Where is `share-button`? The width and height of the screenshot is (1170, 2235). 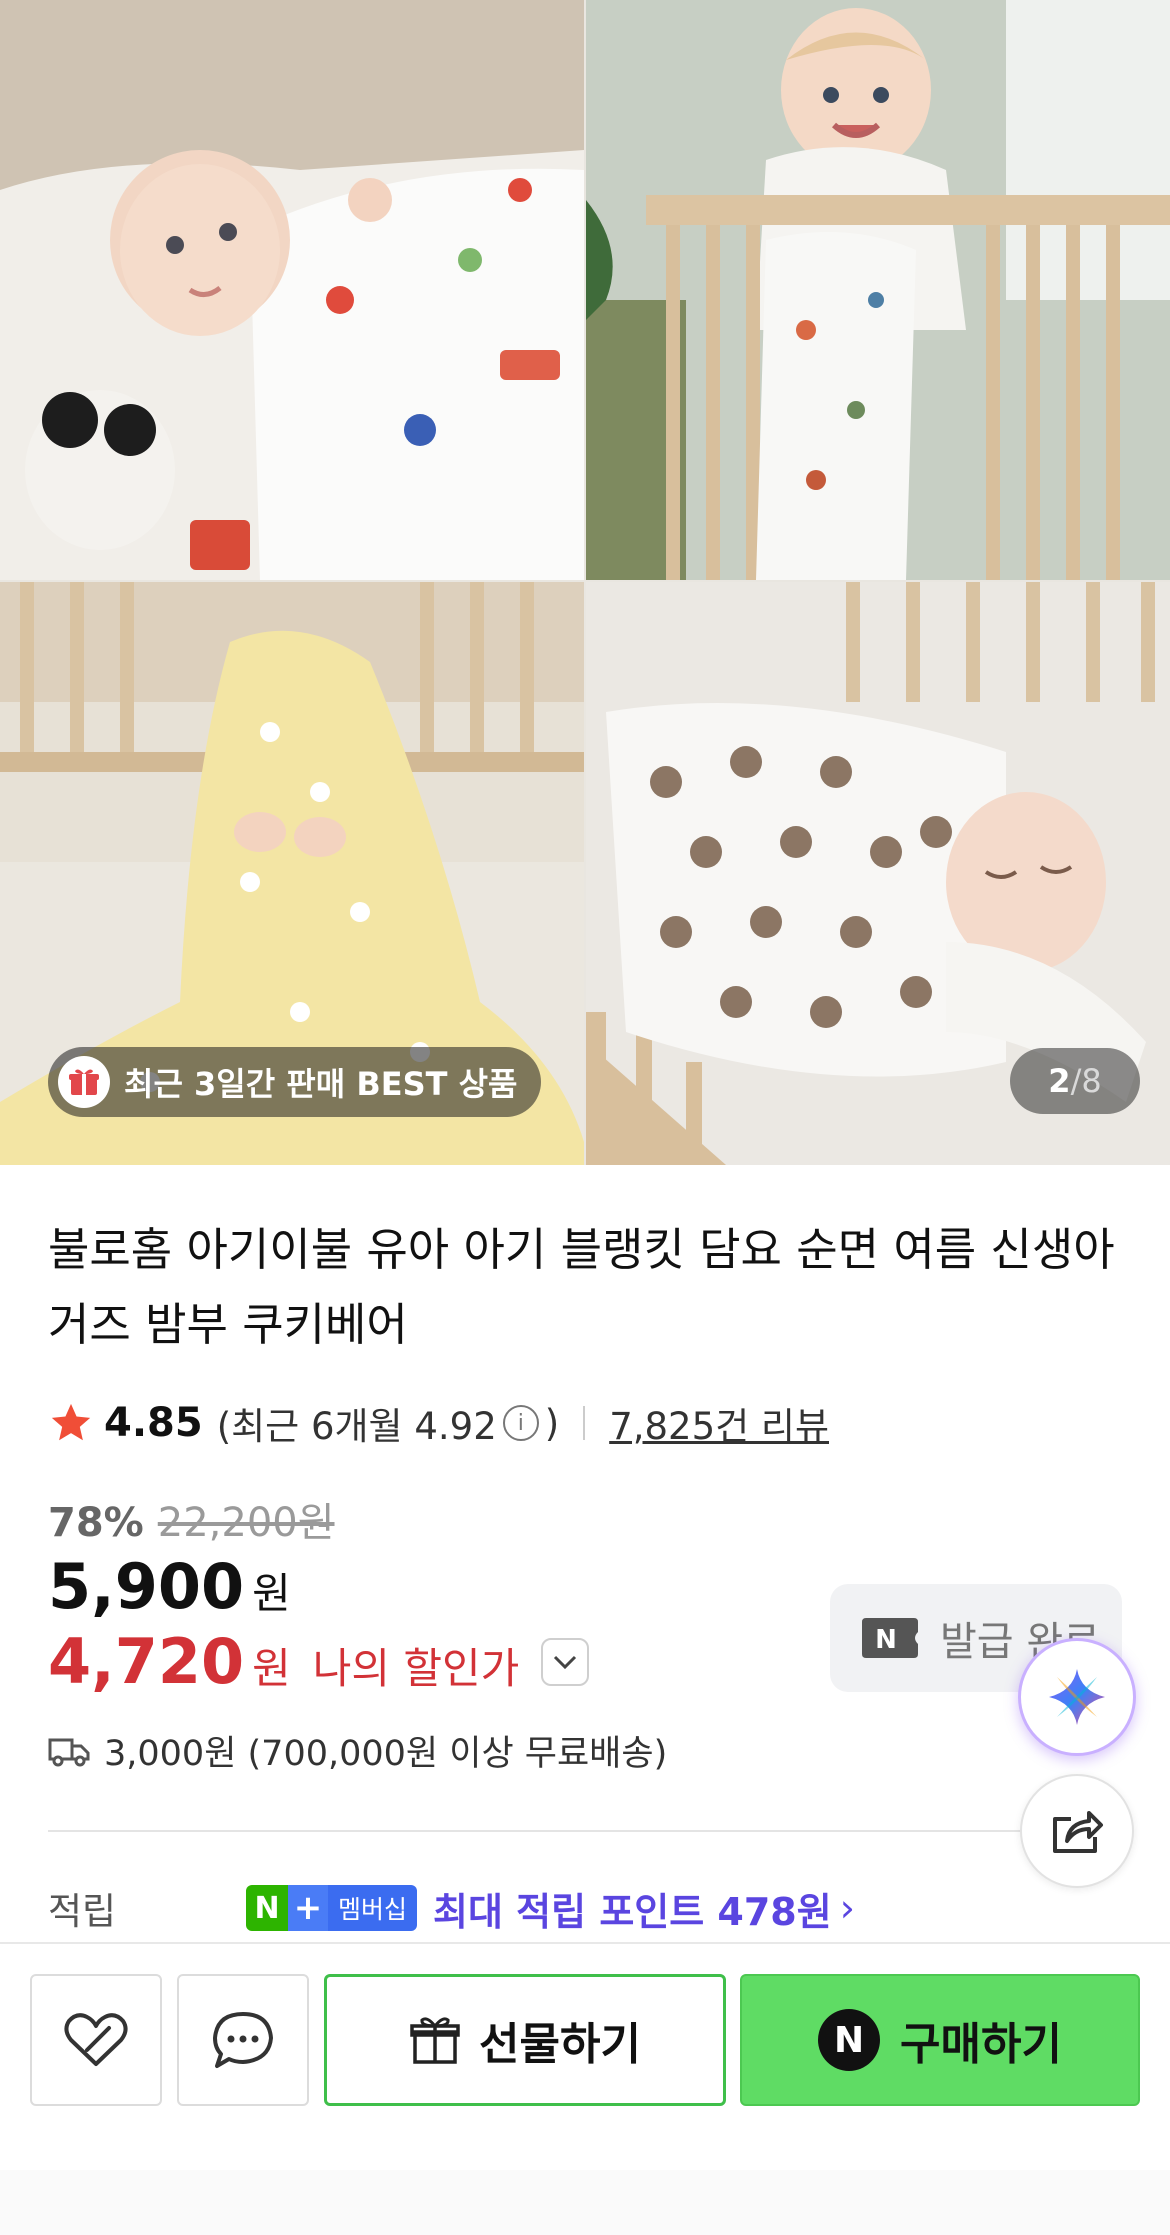
share-button is located at coordinates (1077, 1831).